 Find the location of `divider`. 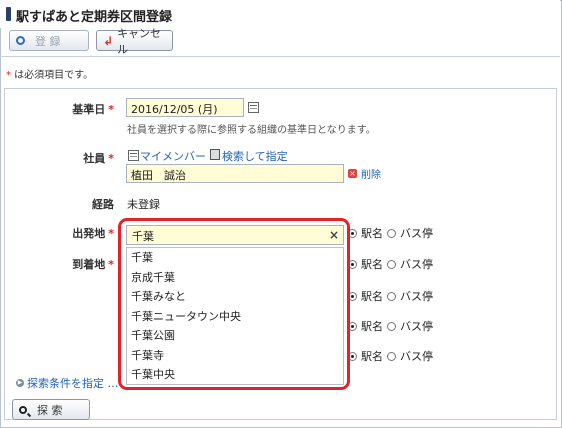

divider is located at coordinates (280, 56).